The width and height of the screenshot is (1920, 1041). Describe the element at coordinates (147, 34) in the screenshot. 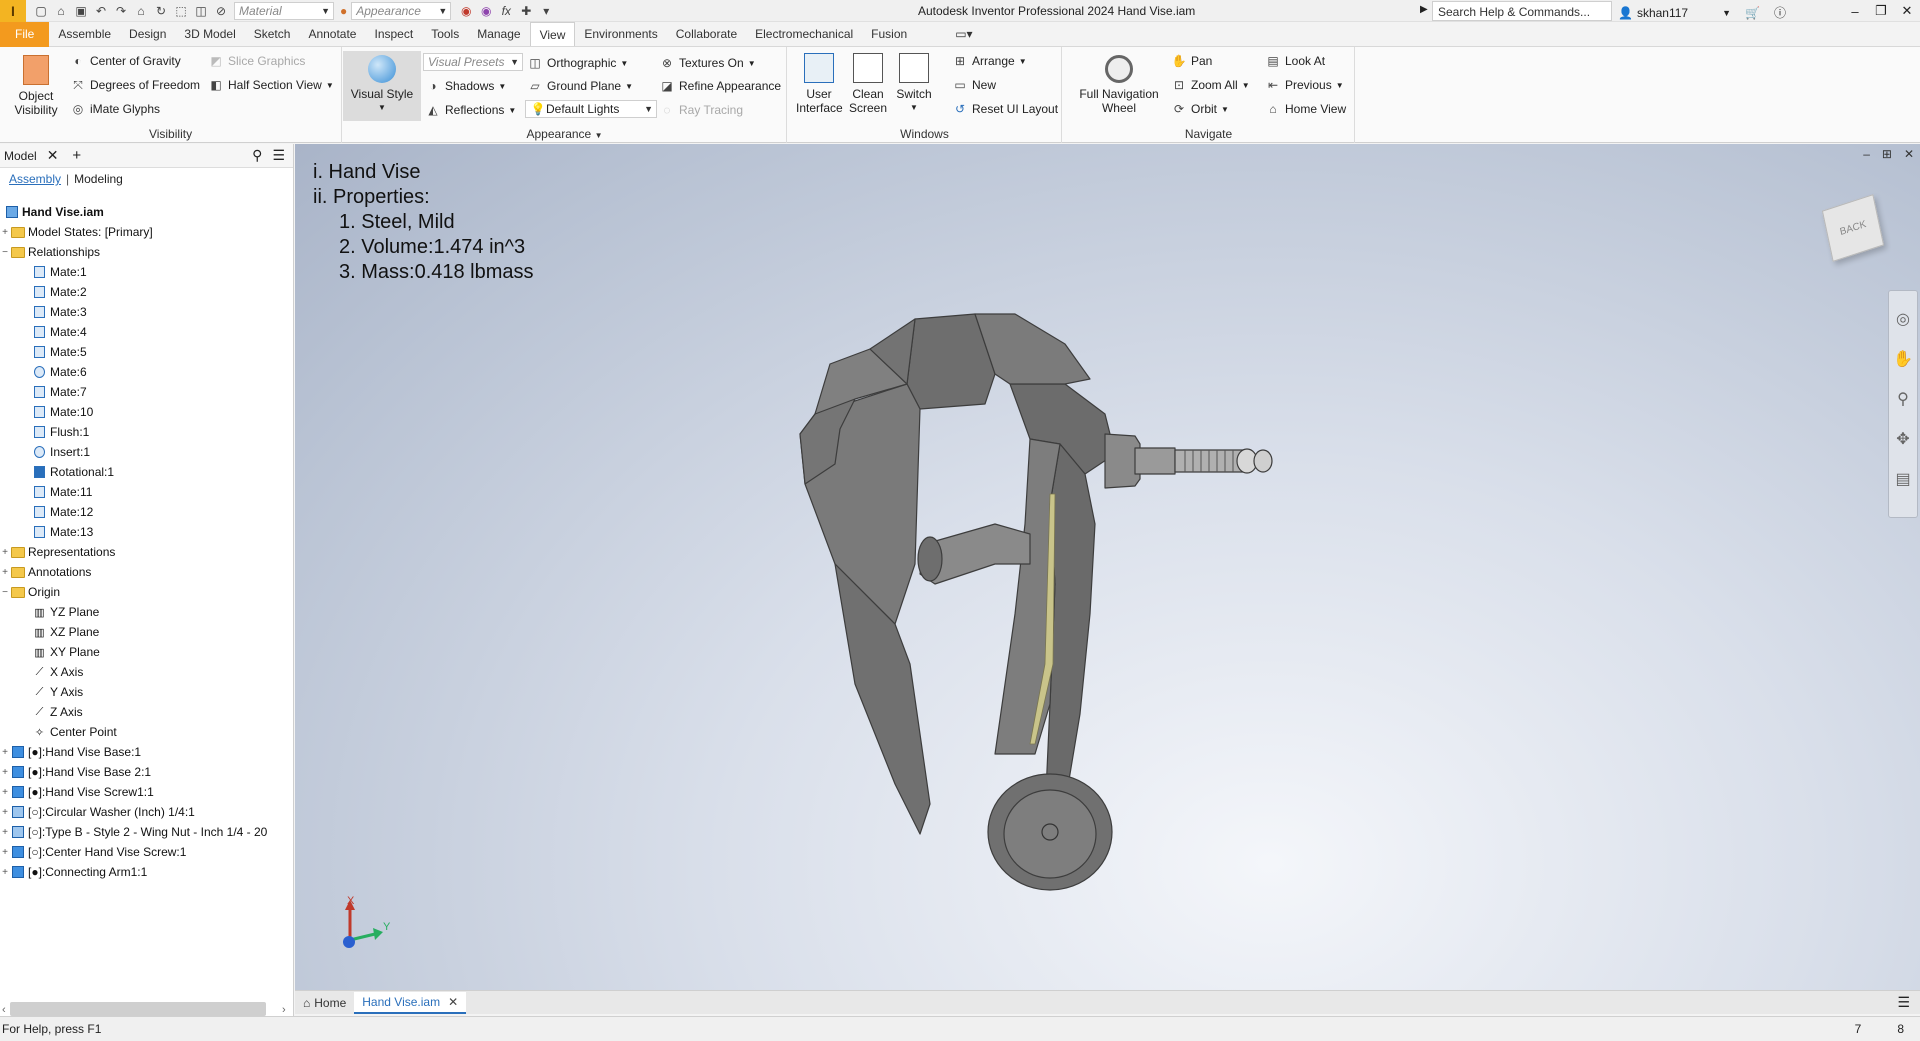

I see `tab-design: Design` at that location.